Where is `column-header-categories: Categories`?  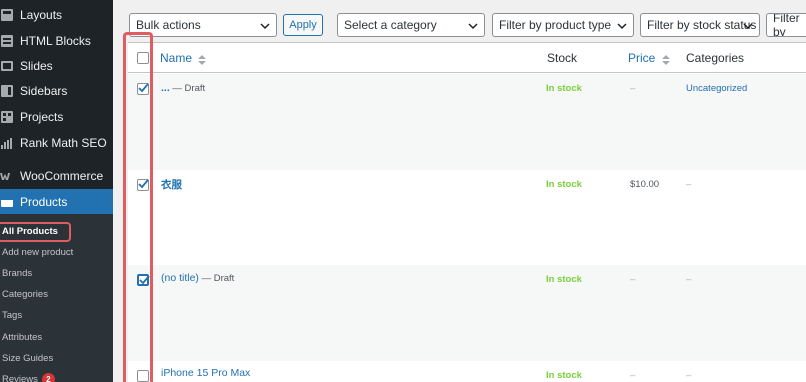 column-header-categories: Categories is located at coordinates (715, 58).